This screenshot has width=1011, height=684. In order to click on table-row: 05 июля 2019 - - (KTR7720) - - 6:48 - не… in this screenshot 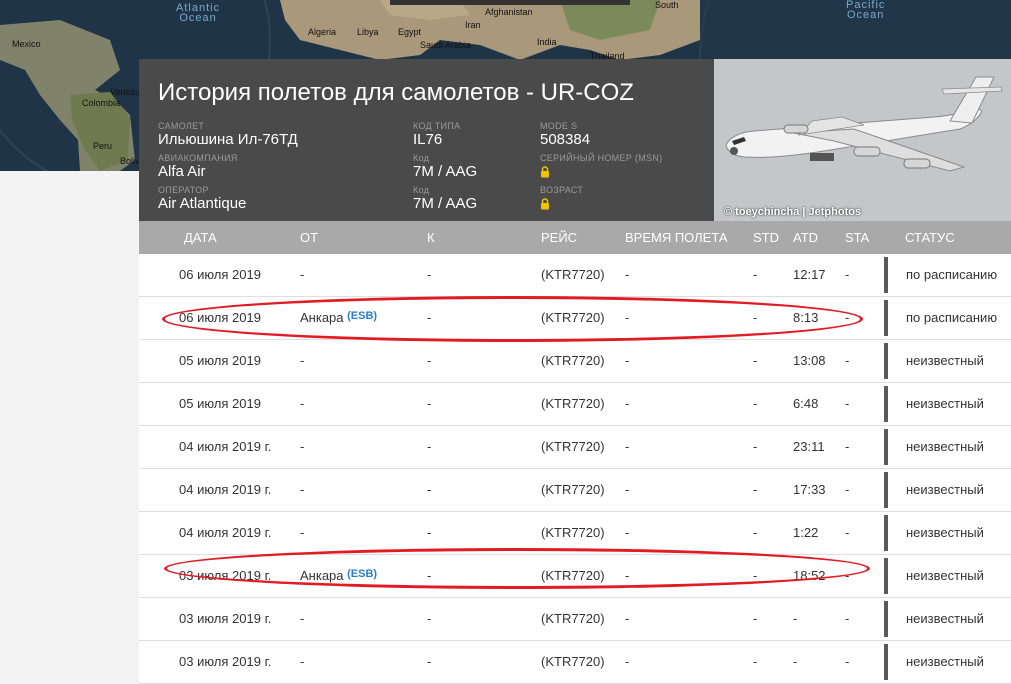, I will do `click(575, 404)`.